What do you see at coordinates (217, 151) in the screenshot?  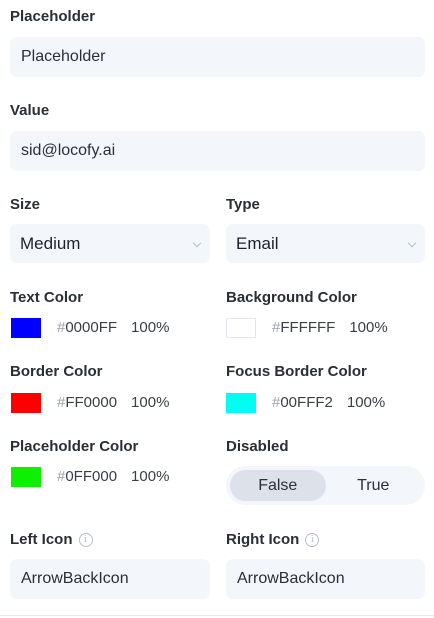 I see `value-input: sid@locofy.ai` at bounding box center [217, 151].